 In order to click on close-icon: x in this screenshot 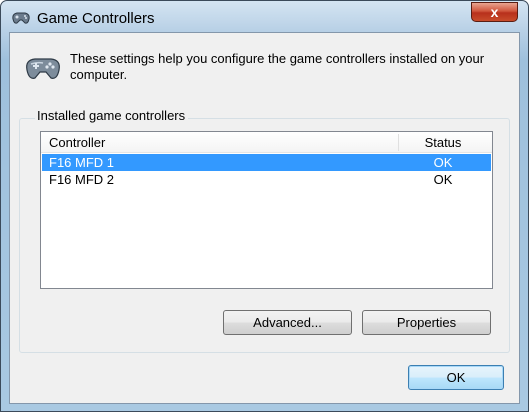, I will do `click(494, 12)`.